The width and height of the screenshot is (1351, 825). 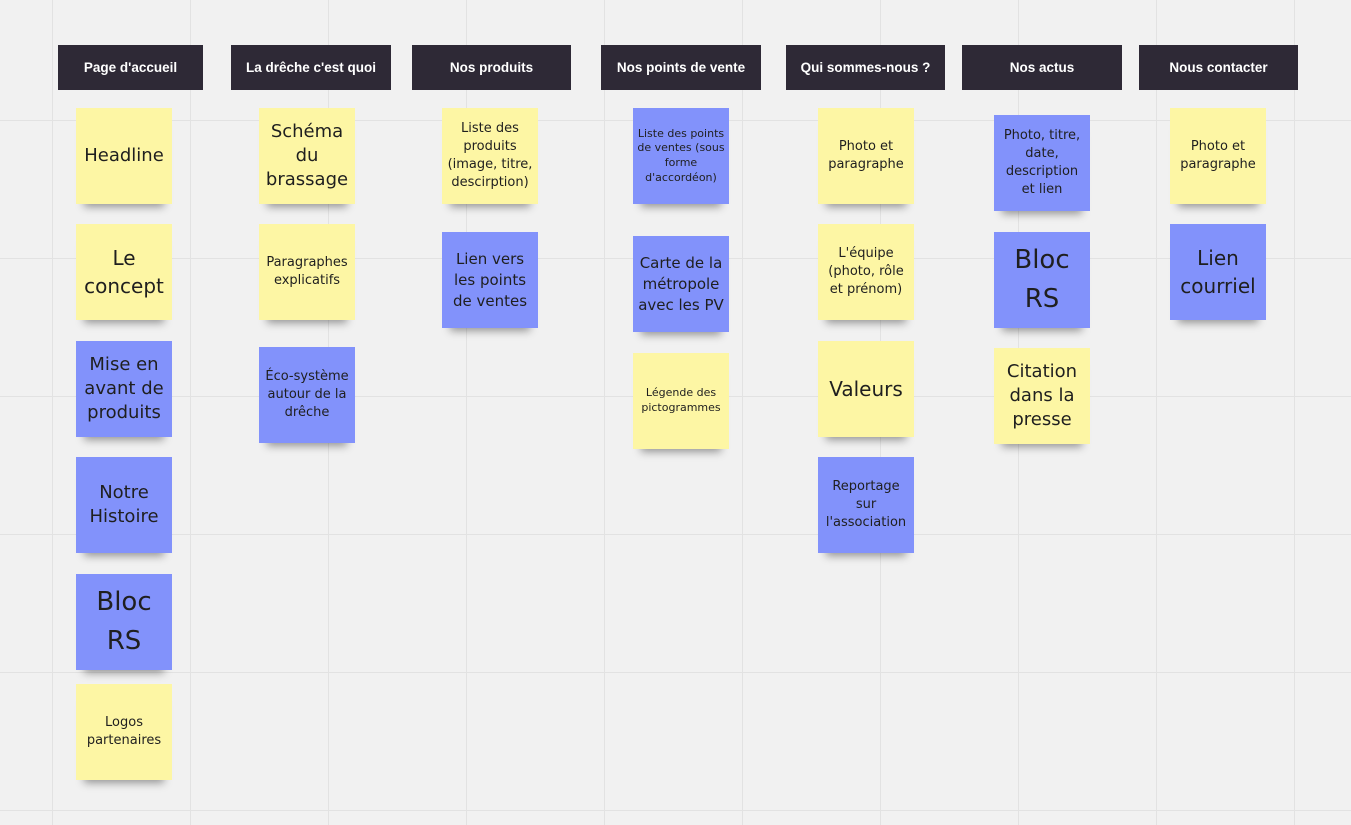 I want to click on sticky-note: Mise en avant de produits, so click(x=124, y=389).